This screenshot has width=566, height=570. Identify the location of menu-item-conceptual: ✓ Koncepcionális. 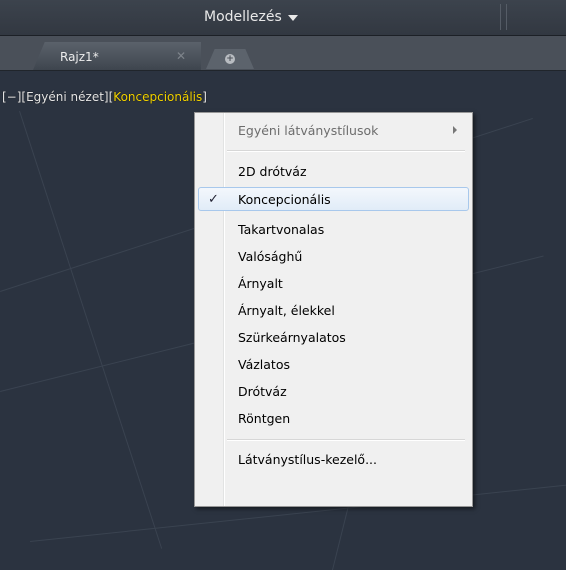
(333, 199).